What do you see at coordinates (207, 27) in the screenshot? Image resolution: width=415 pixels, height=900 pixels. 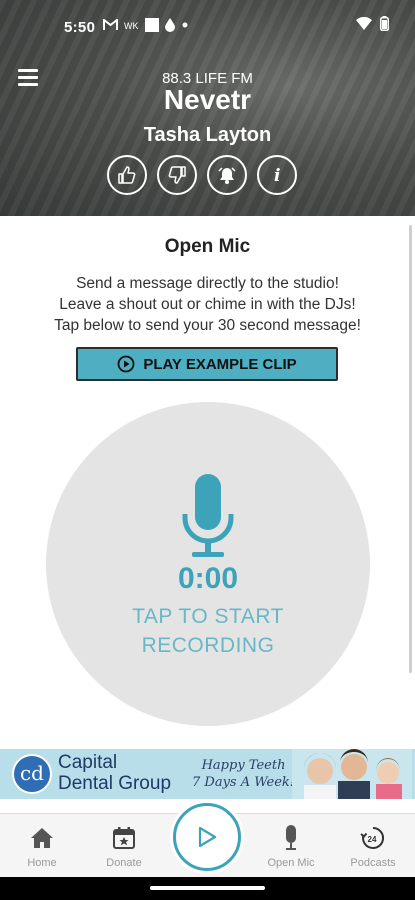 I see `status-bar: 5:50 WK` at bounding box center [207, 27].